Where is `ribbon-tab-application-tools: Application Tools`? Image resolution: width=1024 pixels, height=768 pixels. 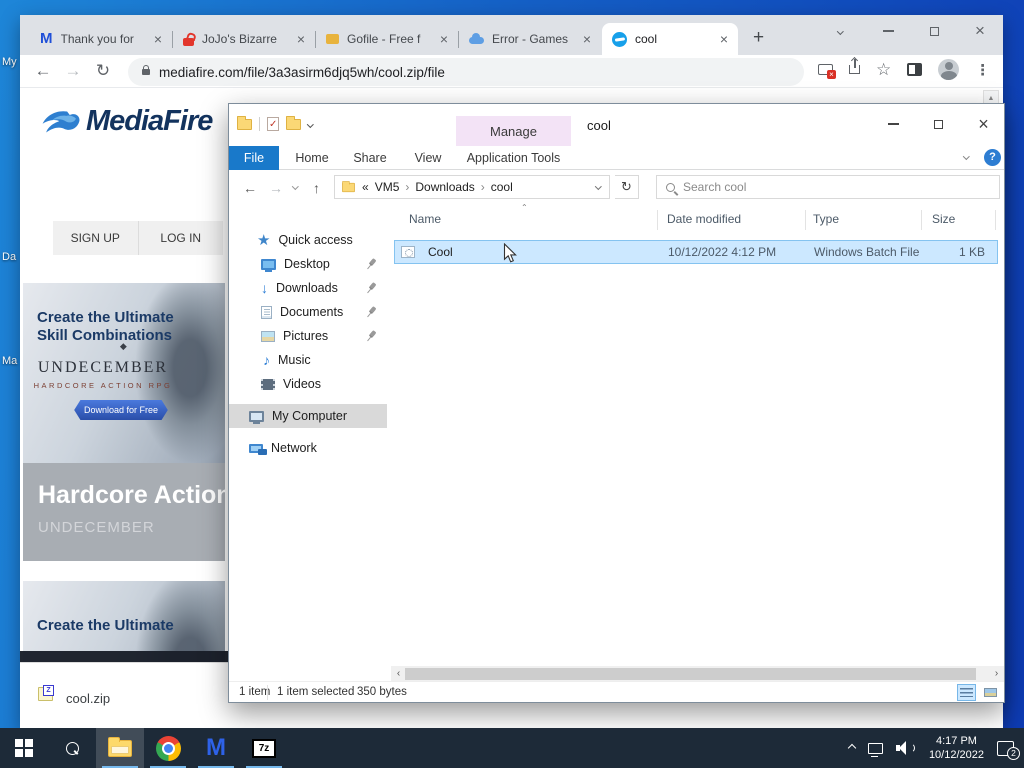 ribbon-tab-application-tools: Application Tools is located at coordinates (513, 158).